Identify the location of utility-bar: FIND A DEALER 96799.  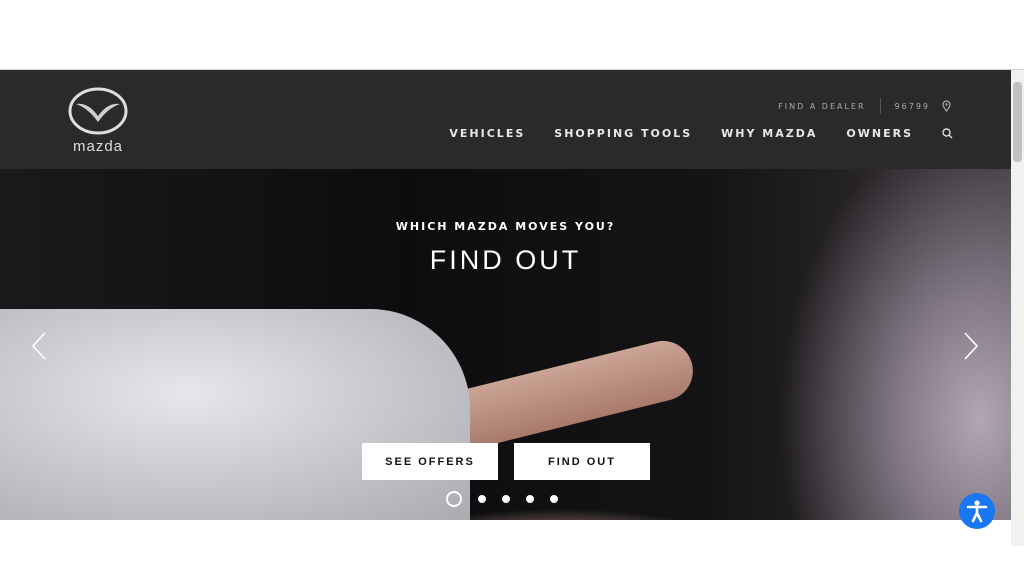
(864, 106).